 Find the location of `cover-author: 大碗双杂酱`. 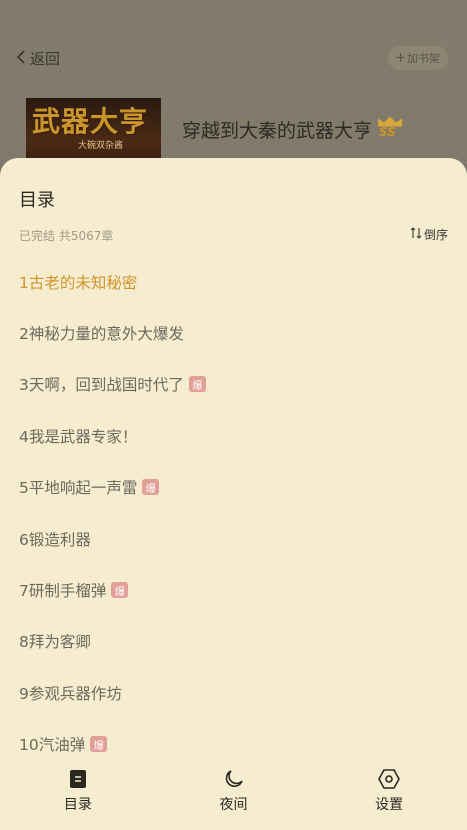

cover-author: 大碗双杂酱 is located at coordinates (101, 146).